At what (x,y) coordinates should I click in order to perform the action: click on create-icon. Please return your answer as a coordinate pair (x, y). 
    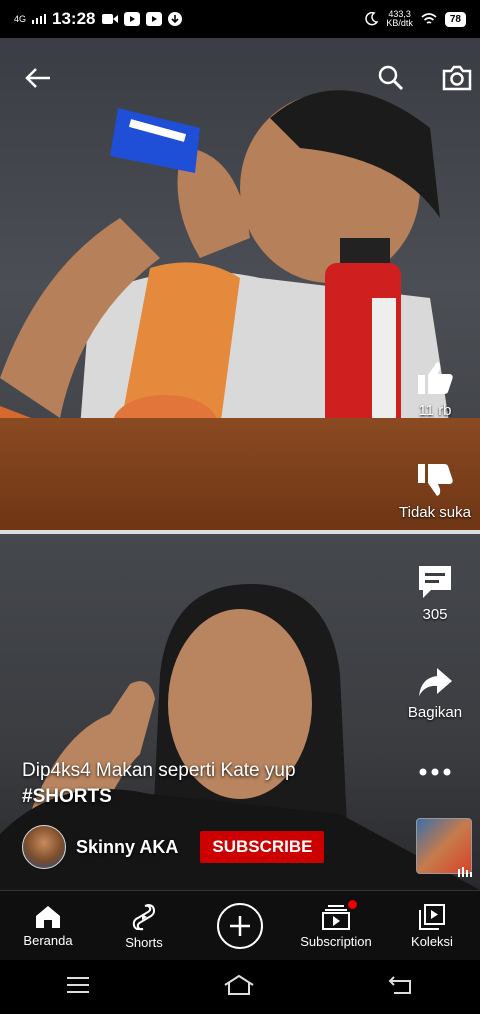
    Looking at the image, I should click on (240, 926).